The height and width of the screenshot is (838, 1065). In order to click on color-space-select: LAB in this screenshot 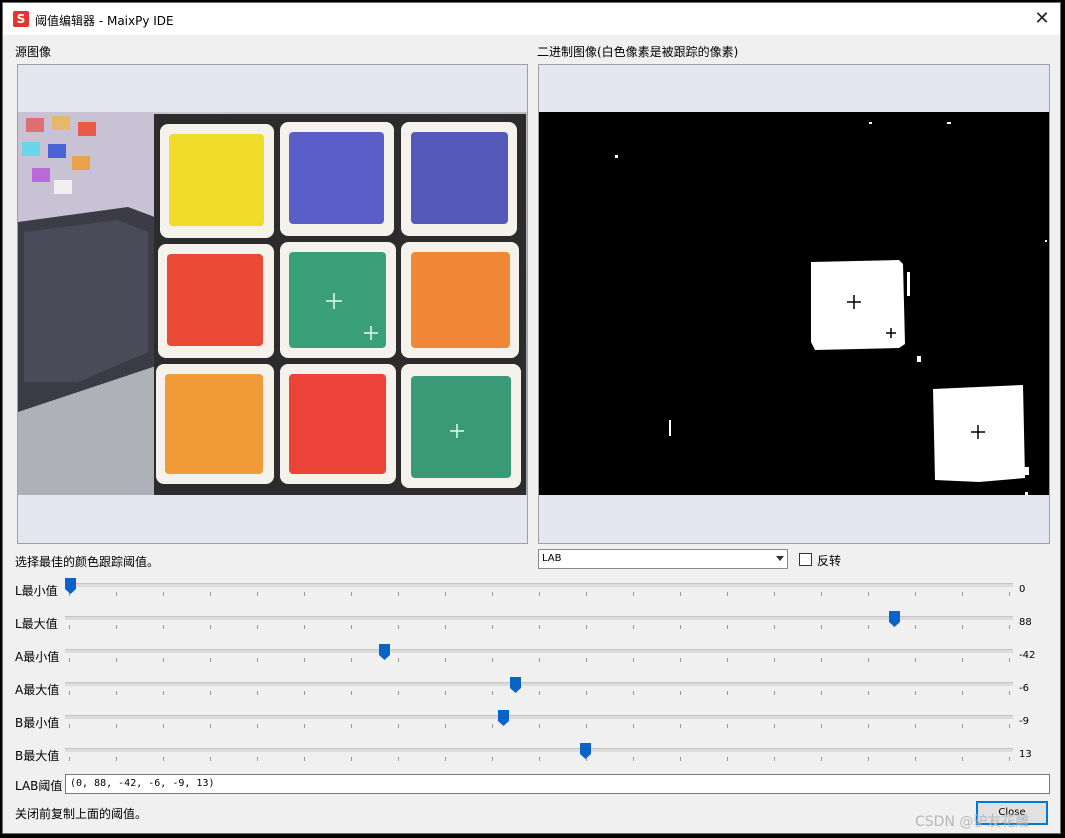, I will do `click(663, 559)`.